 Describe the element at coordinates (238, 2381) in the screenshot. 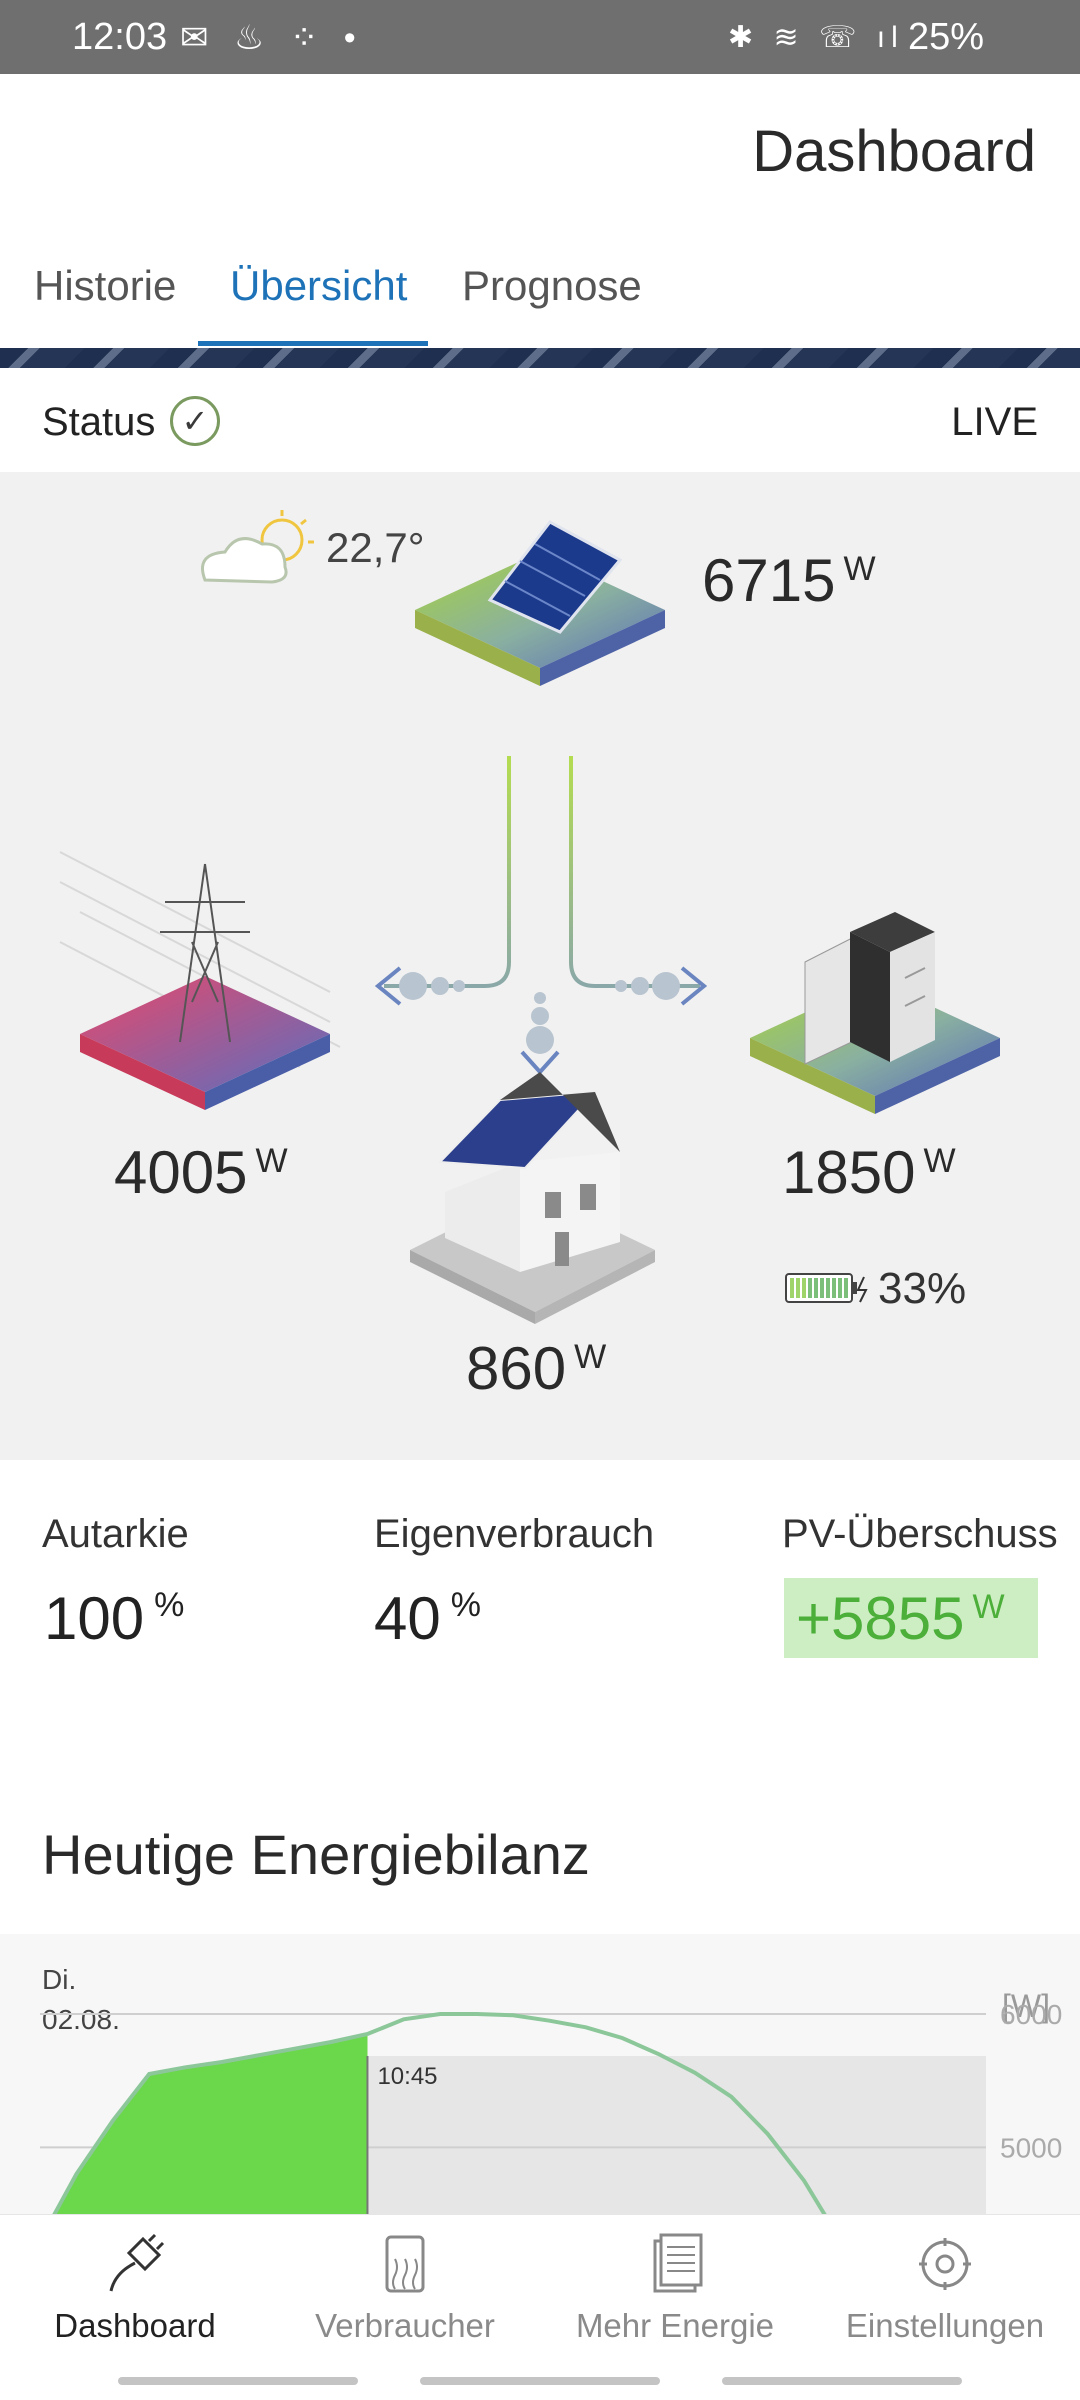

I see `gesture-pill-left` at that location.